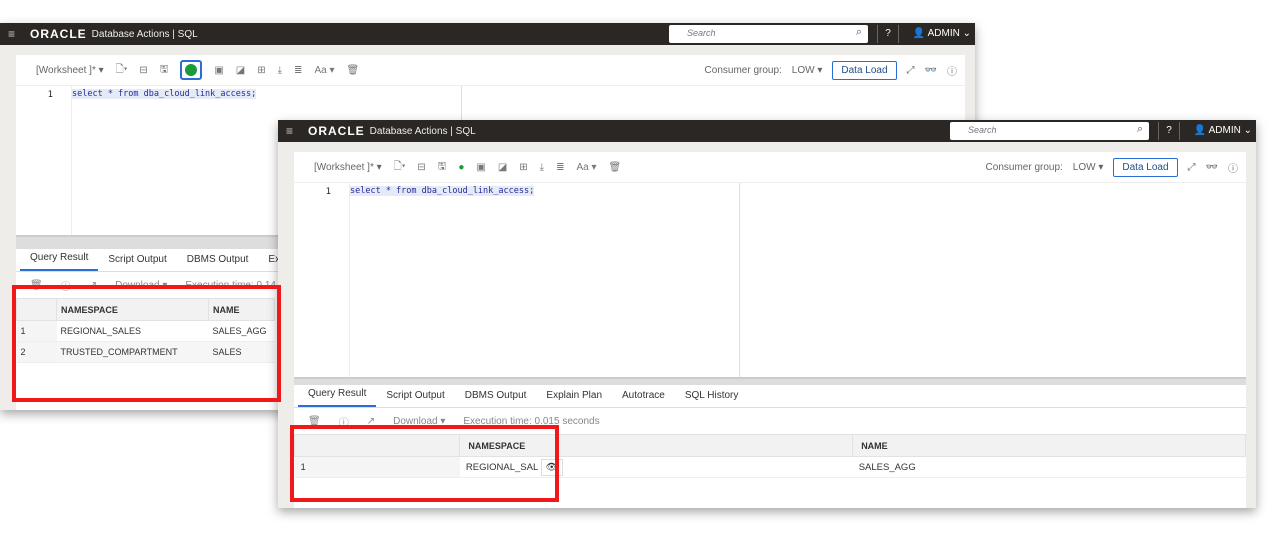 This screenshot has width=1272, height=543. Describe the element at coordinates (643, 398) in the screenshot. I see `tab-autotrace: Autotrace` at that location.